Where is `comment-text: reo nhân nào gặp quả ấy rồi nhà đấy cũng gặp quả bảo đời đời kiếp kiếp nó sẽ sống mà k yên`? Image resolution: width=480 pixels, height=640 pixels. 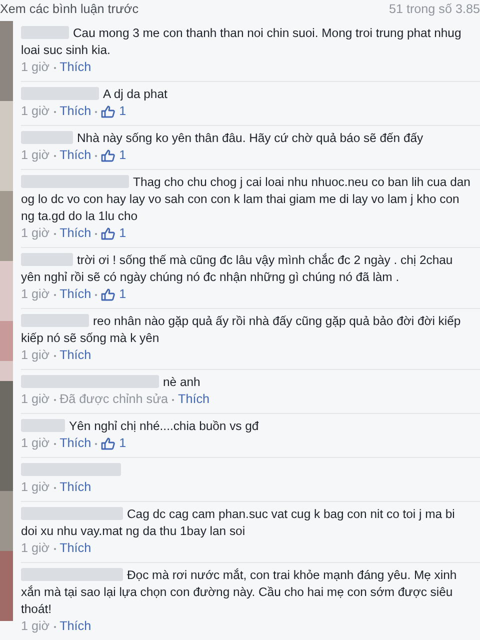
comment-text: reo nhân nào gặp quả ấy rồi nhà đấy cũng gặp quả bảo đời đời kiếp kiếp nó sẽ sống mà k yên is located at coordinates (241, 330).